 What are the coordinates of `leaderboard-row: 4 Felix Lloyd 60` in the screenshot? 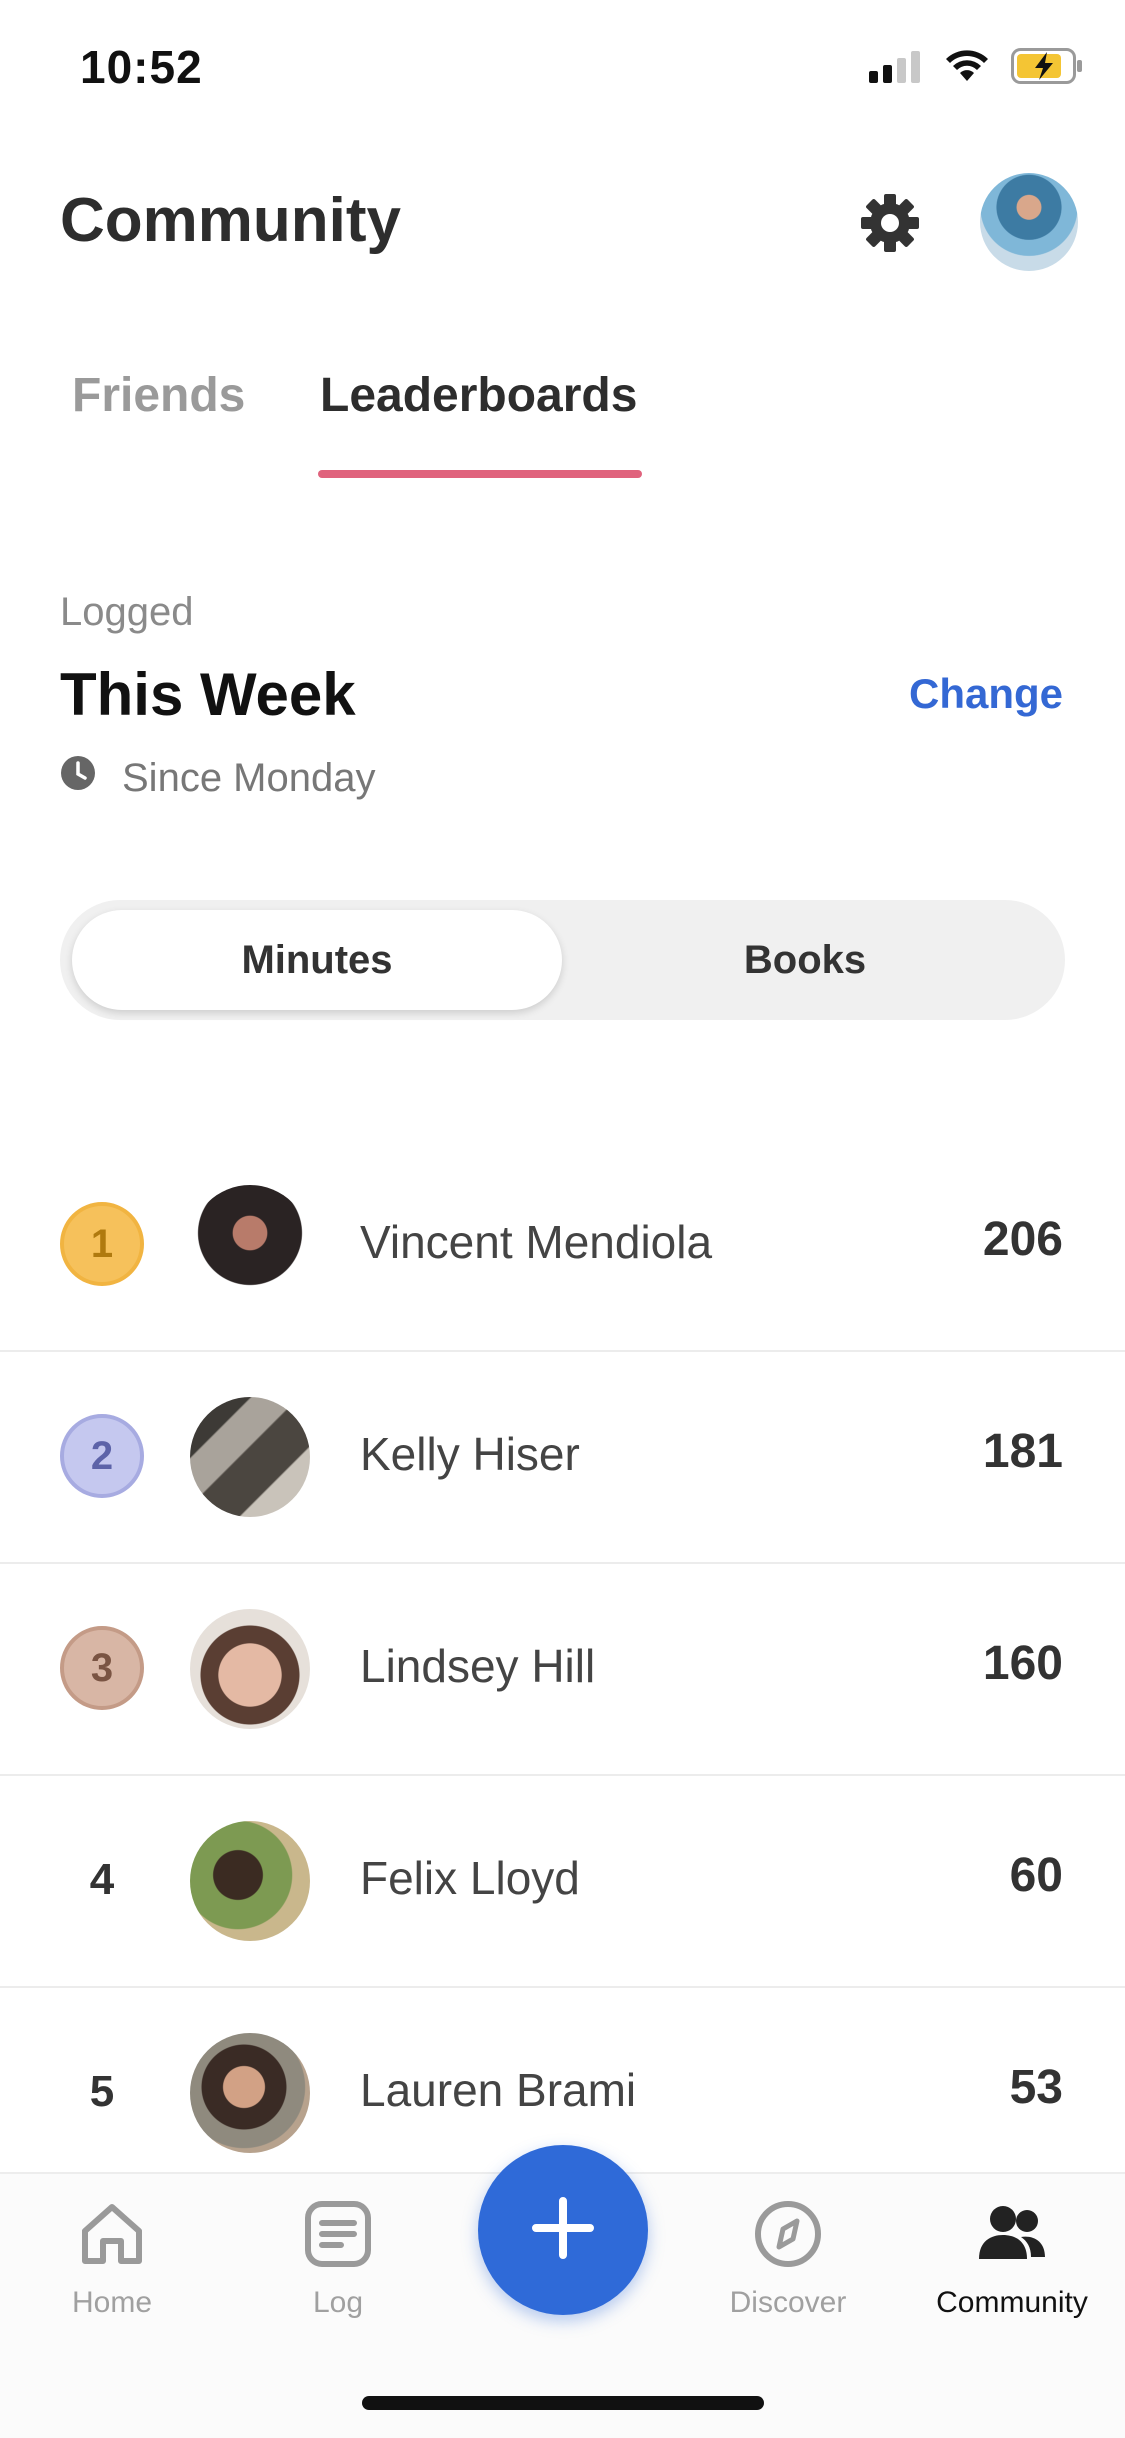 It's located at (562, 1882).